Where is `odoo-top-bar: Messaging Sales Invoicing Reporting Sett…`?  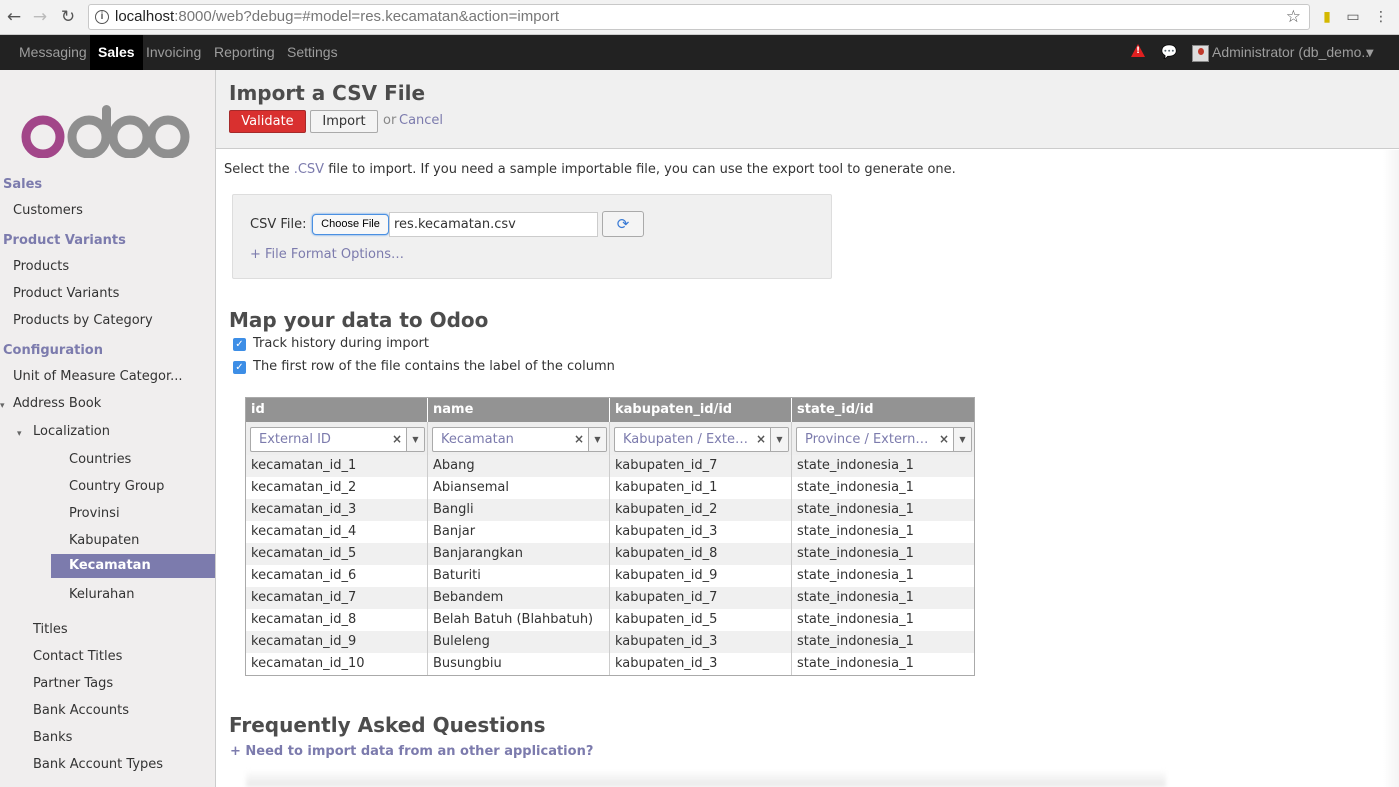
odoo-top-bar: Messaging Sales Invoicing Reporting Sett… is located at coordinates (699, 52).